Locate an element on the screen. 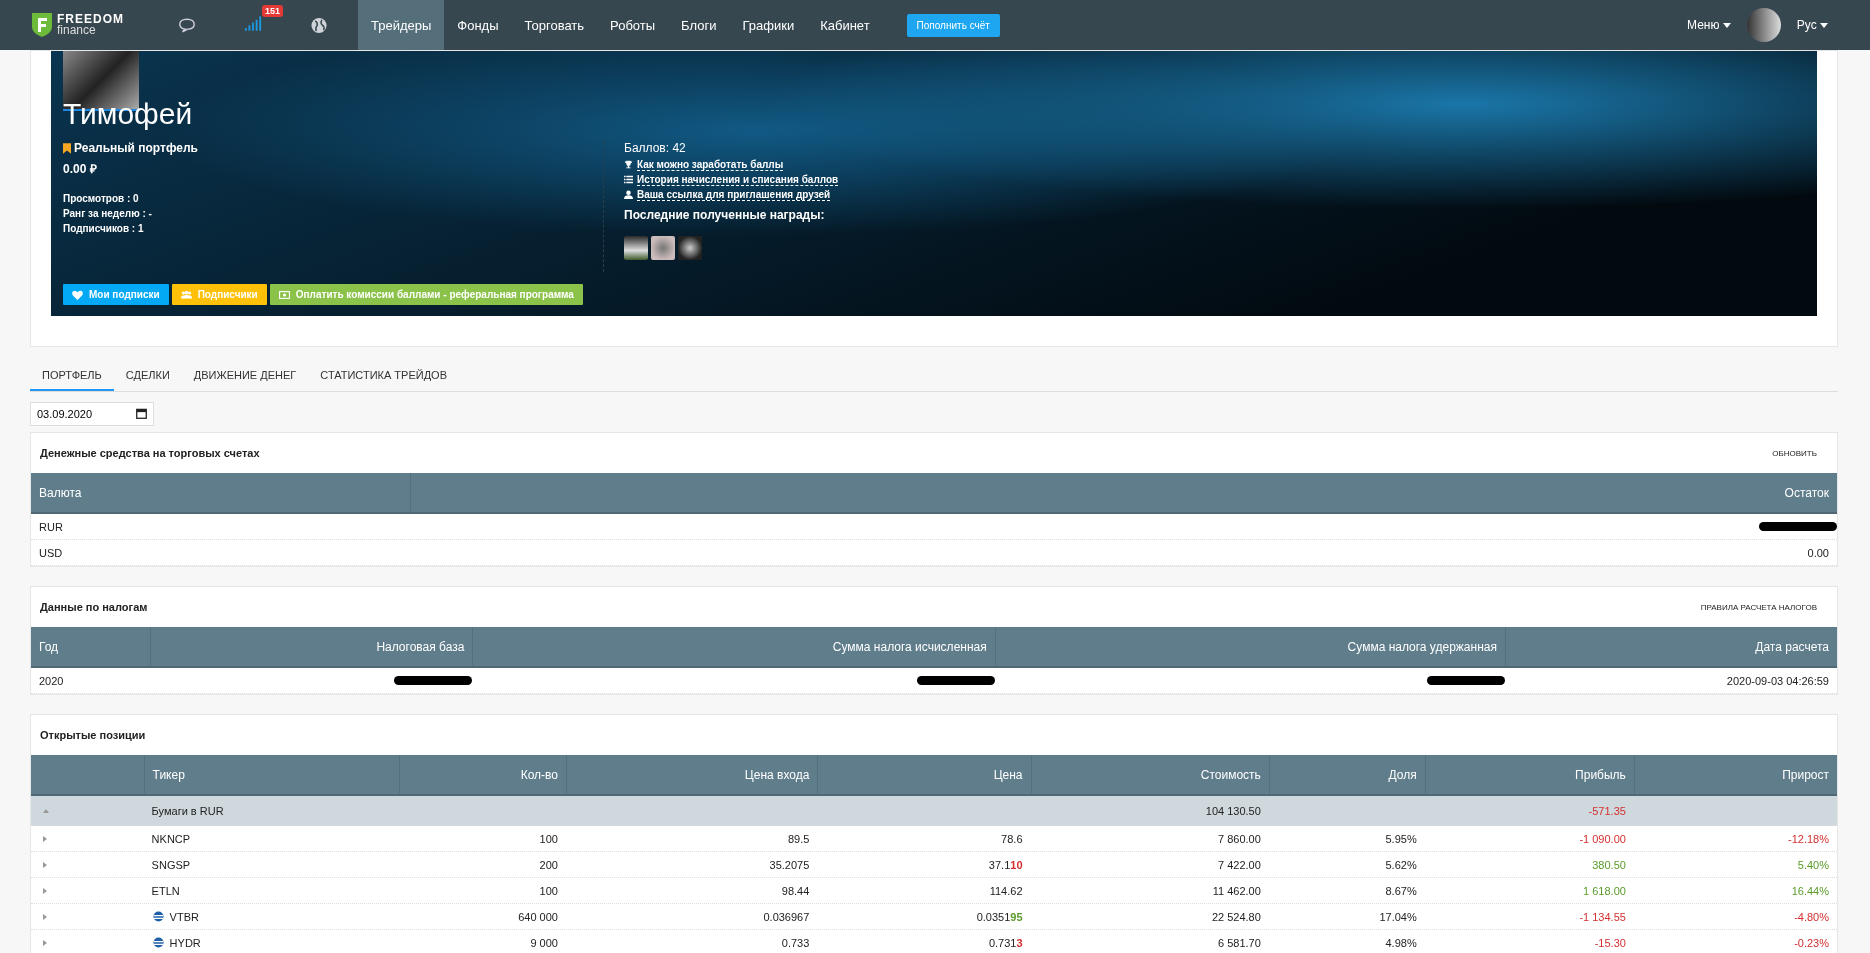 The image size is (1870, 953). table-cell-text: 78.6 is located at coordinates (1012, 839).